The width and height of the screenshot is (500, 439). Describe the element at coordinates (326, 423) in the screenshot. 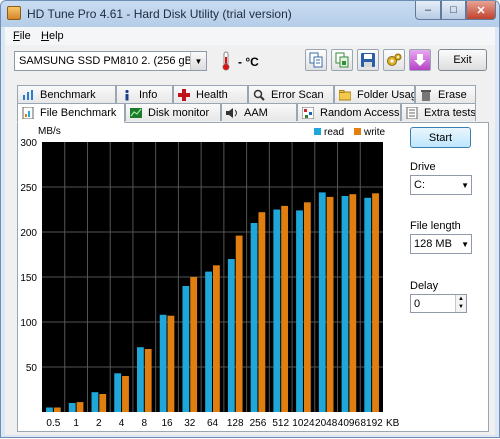

I see `x-tick-label: 2048` at that location.